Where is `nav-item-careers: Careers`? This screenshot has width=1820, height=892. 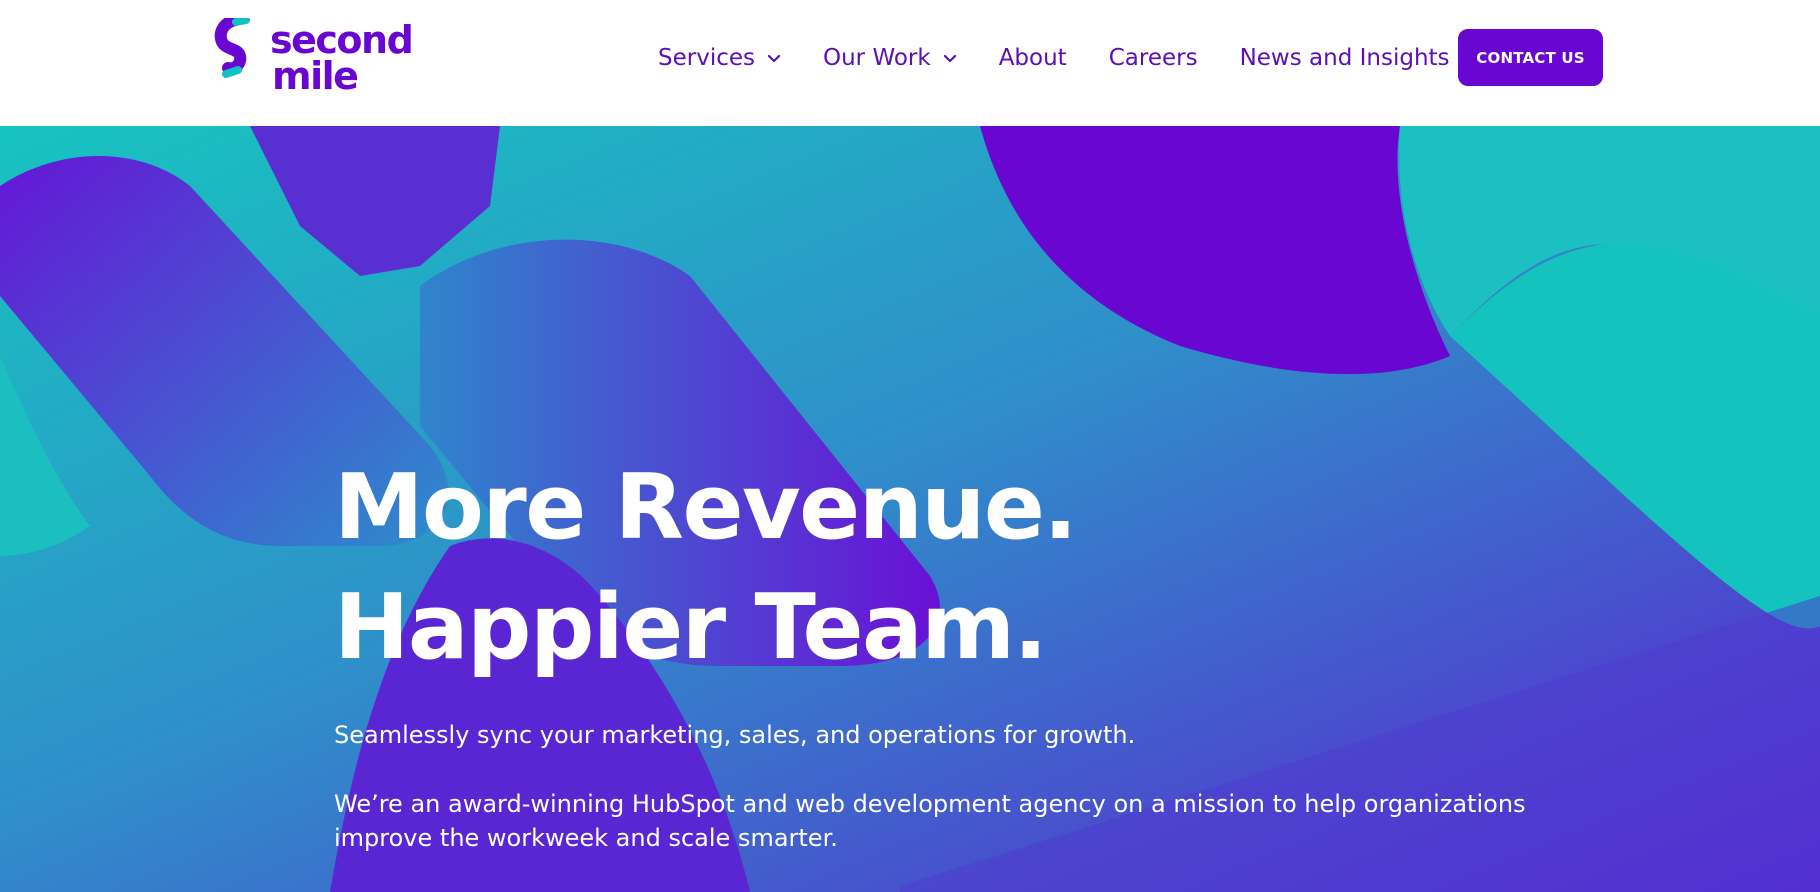
nav-item-careers: Careers is located at coordinates (1153, 58).